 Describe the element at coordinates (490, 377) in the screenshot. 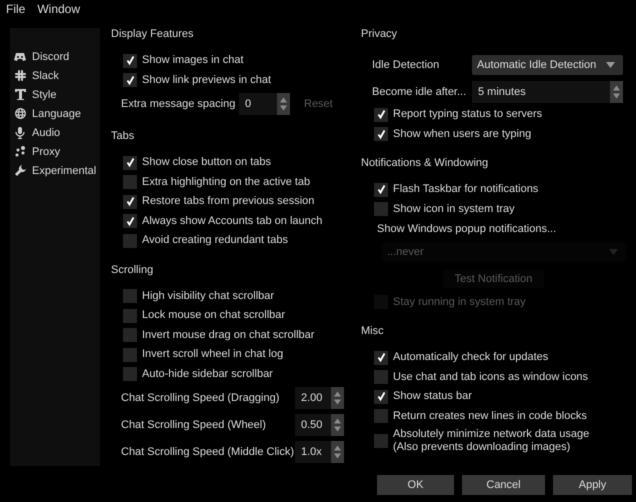

I see `checkbox-label: Use chat and tab icons as window icons` at that location.